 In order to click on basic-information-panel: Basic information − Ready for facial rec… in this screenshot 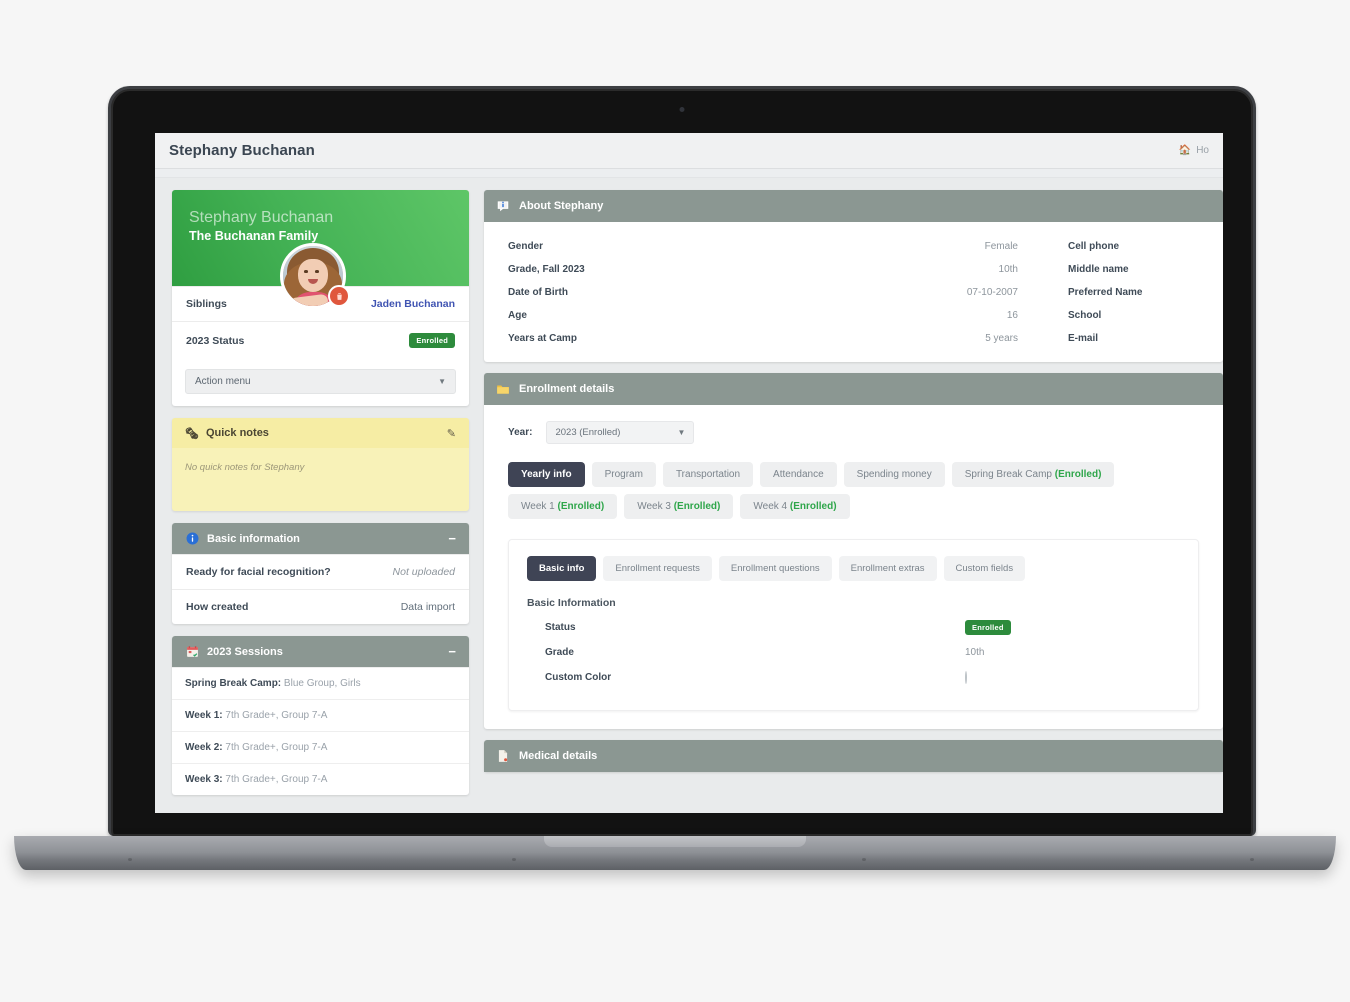, I will do `click(320, 573)`.